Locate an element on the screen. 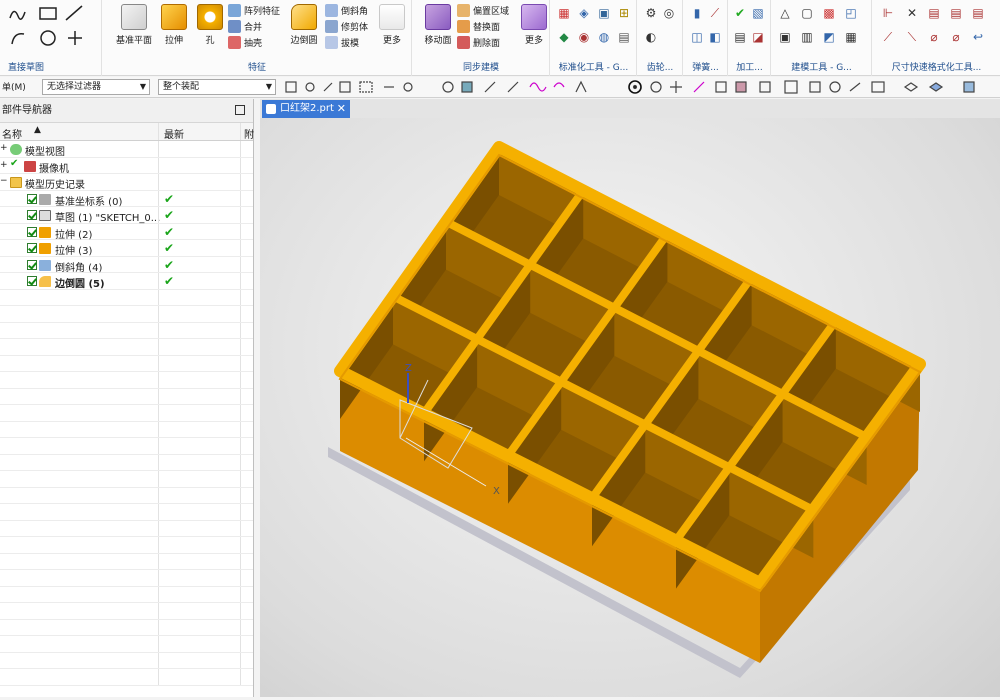 This screenshot has height=700, width=1000. dim-tool-icon-10: ↩ is located at coordinates (978, 37).